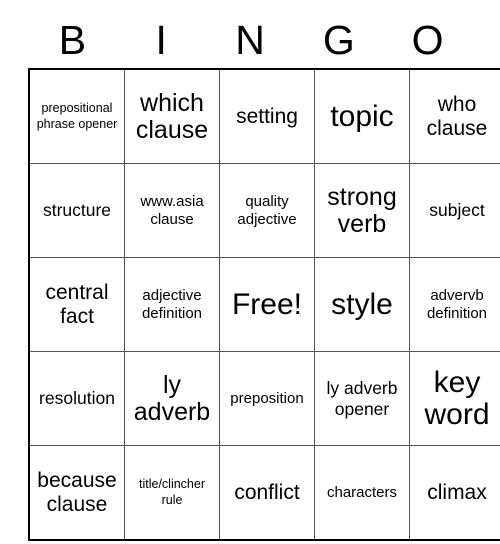 This screenshot has height=544, width=500. I want to click on bingo-cell-label: setting, so click(267, 116).